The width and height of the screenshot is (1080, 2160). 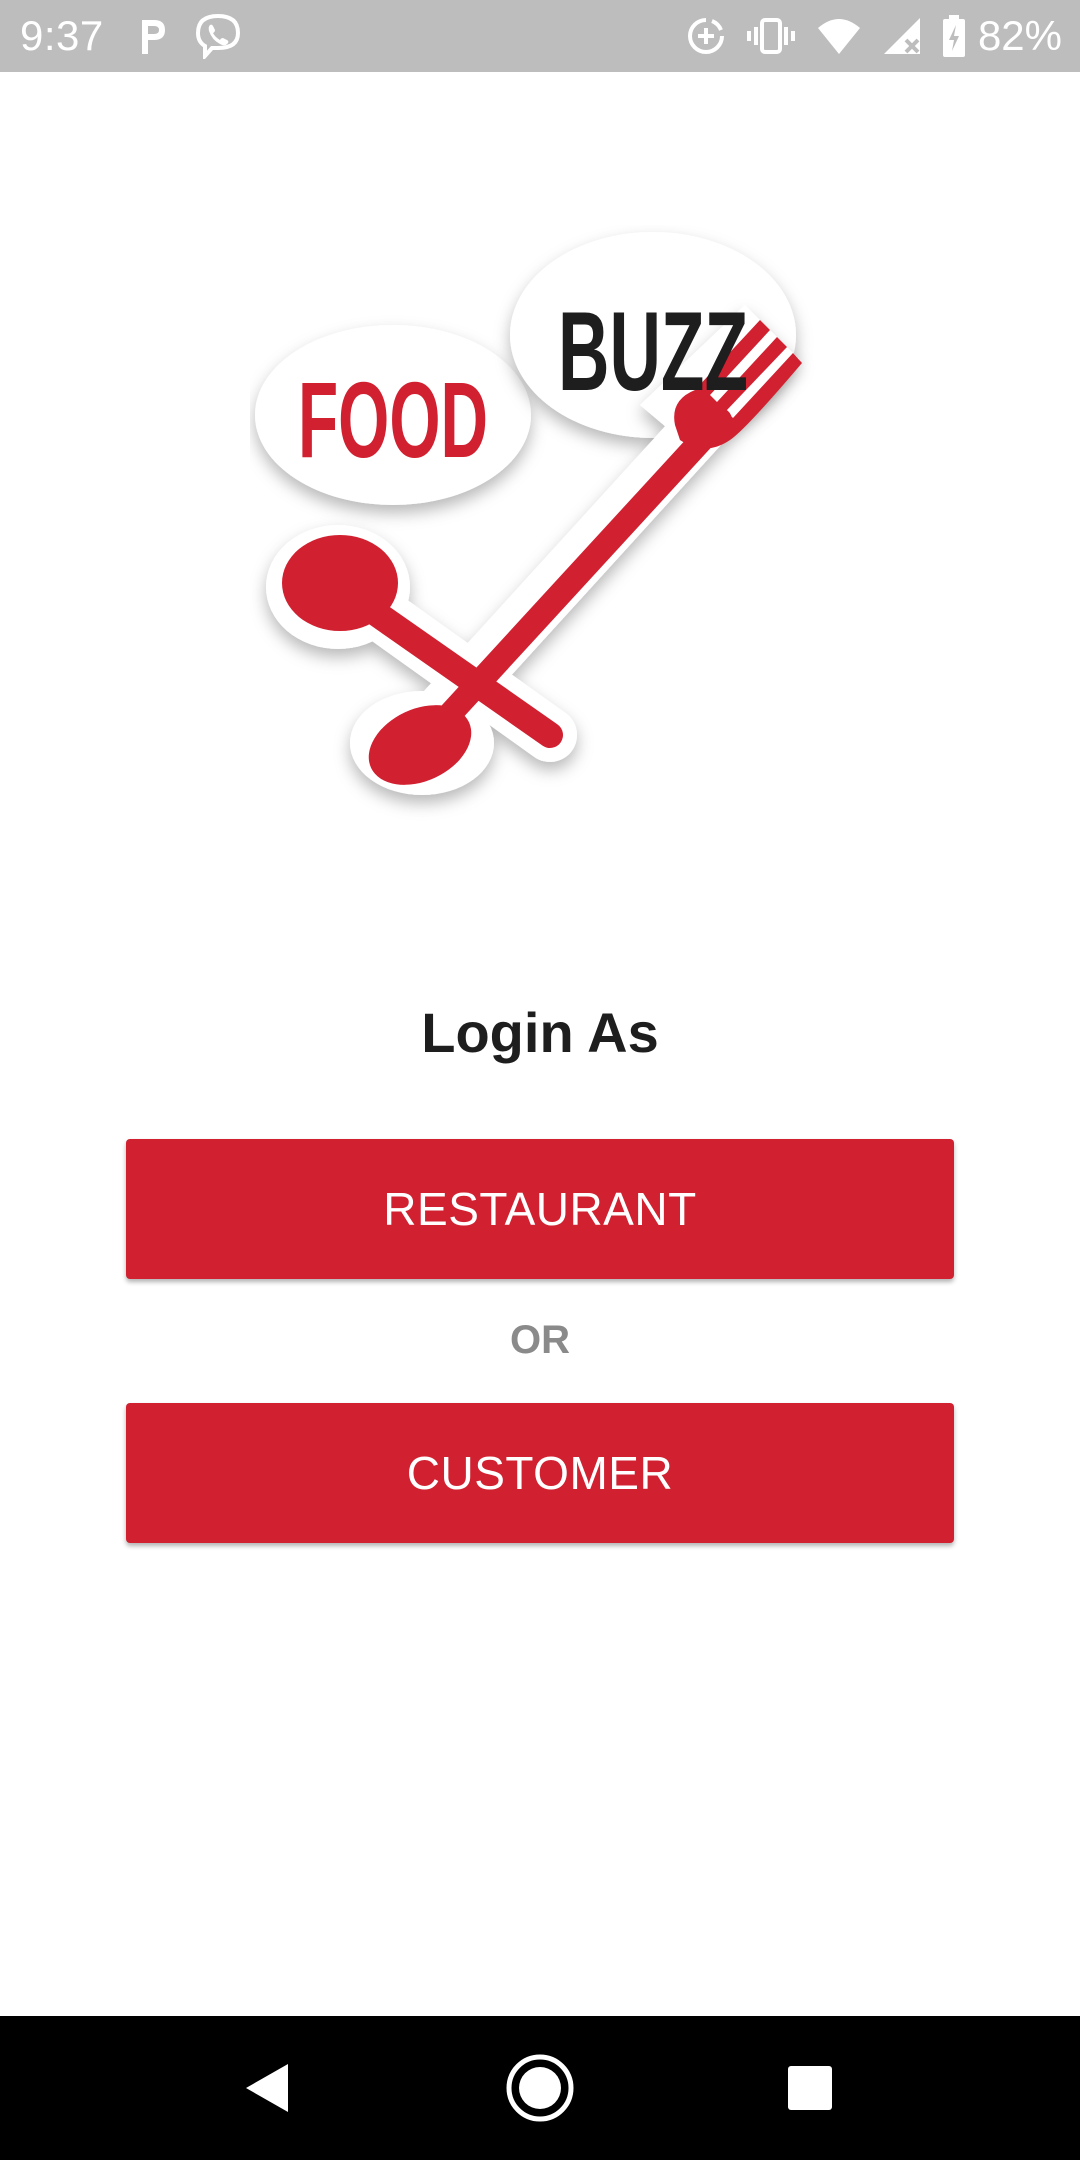 I want to click on or-divider-label: OR, so click(x=540, y=1340).